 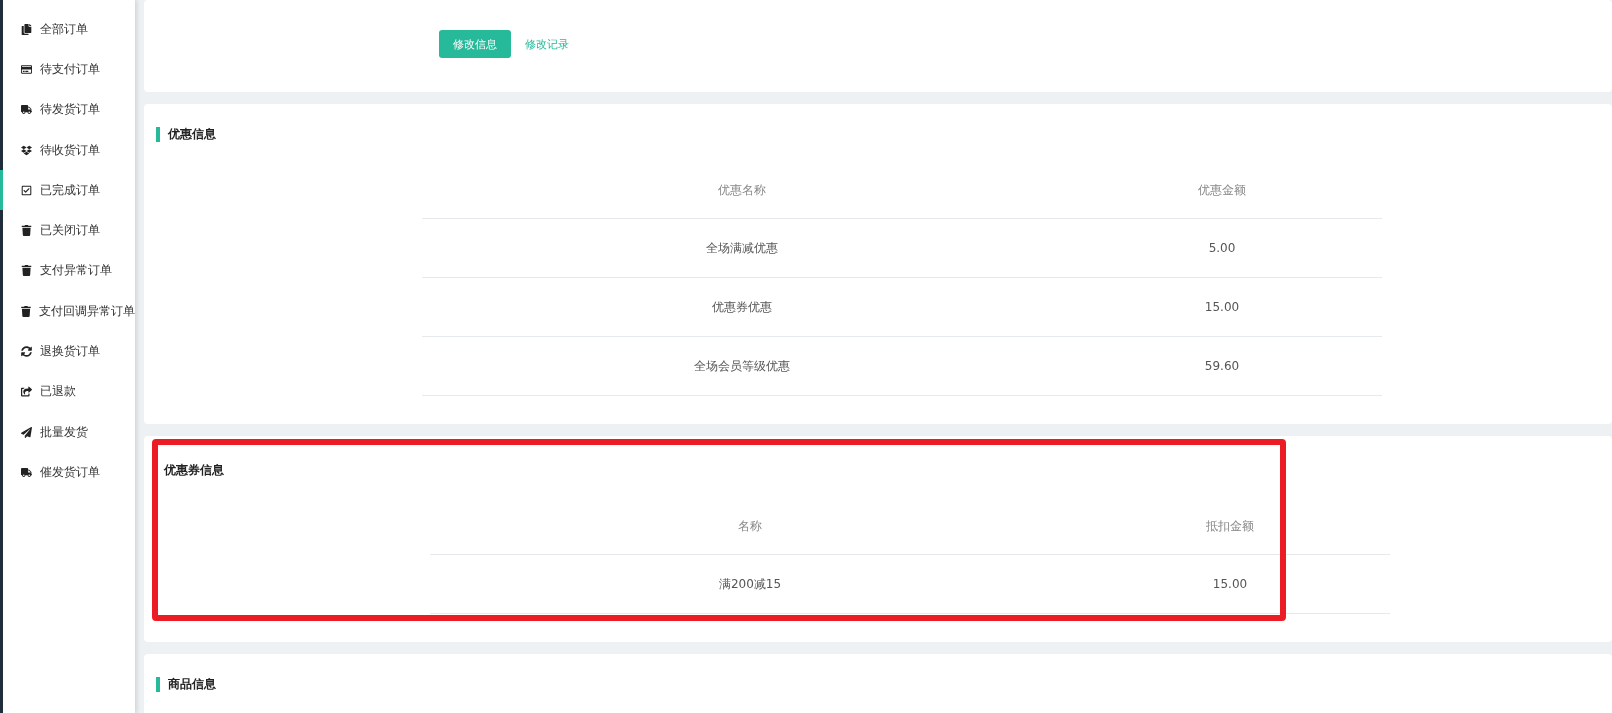 I want to click on checkbox-icon, so click(x=26, y=190).